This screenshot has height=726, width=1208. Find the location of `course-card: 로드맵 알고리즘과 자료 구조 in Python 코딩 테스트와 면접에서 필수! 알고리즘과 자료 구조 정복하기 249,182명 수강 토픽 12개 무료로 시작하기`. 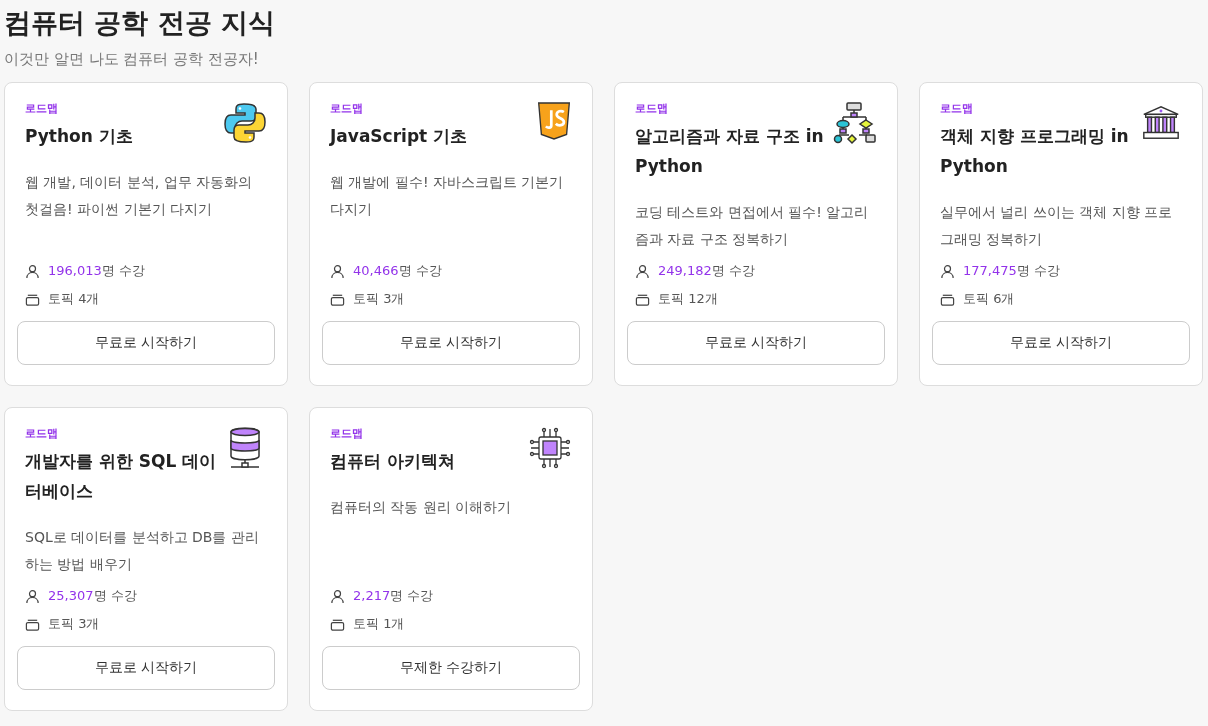

course-card: 로드맵 알고리즘과 자료 구조 in Python 코딩 테스트와 면접에서 필수! 알고리즘과 자료 구조 정복하기 249,182명 수강 토픽 12개 무료로 시작하기 is located at coordinates (756, 234).